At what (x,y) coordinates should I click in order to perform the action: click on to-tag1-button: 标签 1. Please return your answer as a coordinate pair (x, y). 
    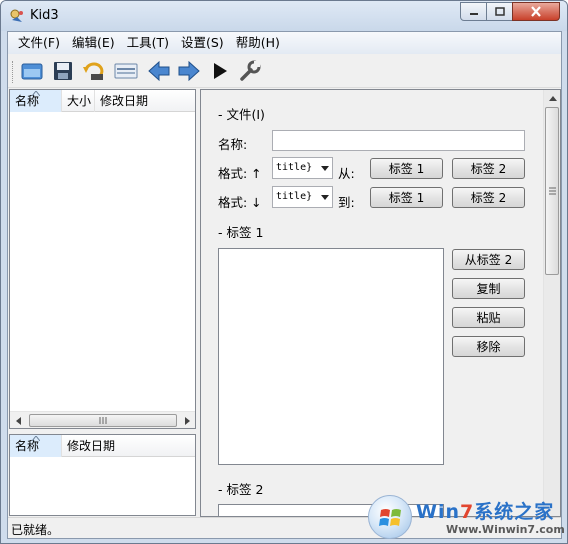
    Looking at the image, I should click on (406, 197).